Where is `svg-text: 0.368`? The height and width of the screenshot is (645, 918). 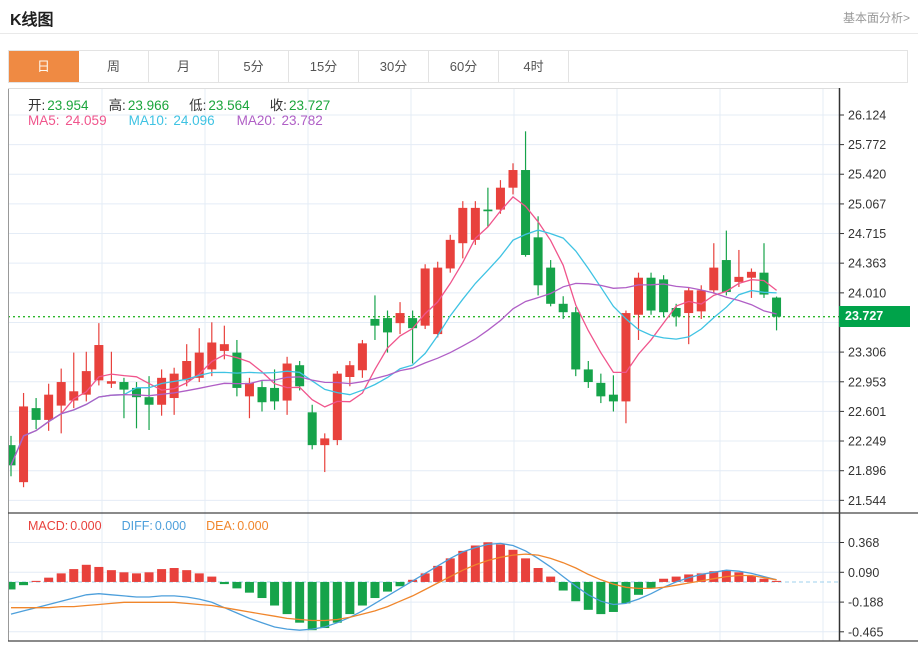
svg-text: 0.368 is located at coordinates (863, 543).